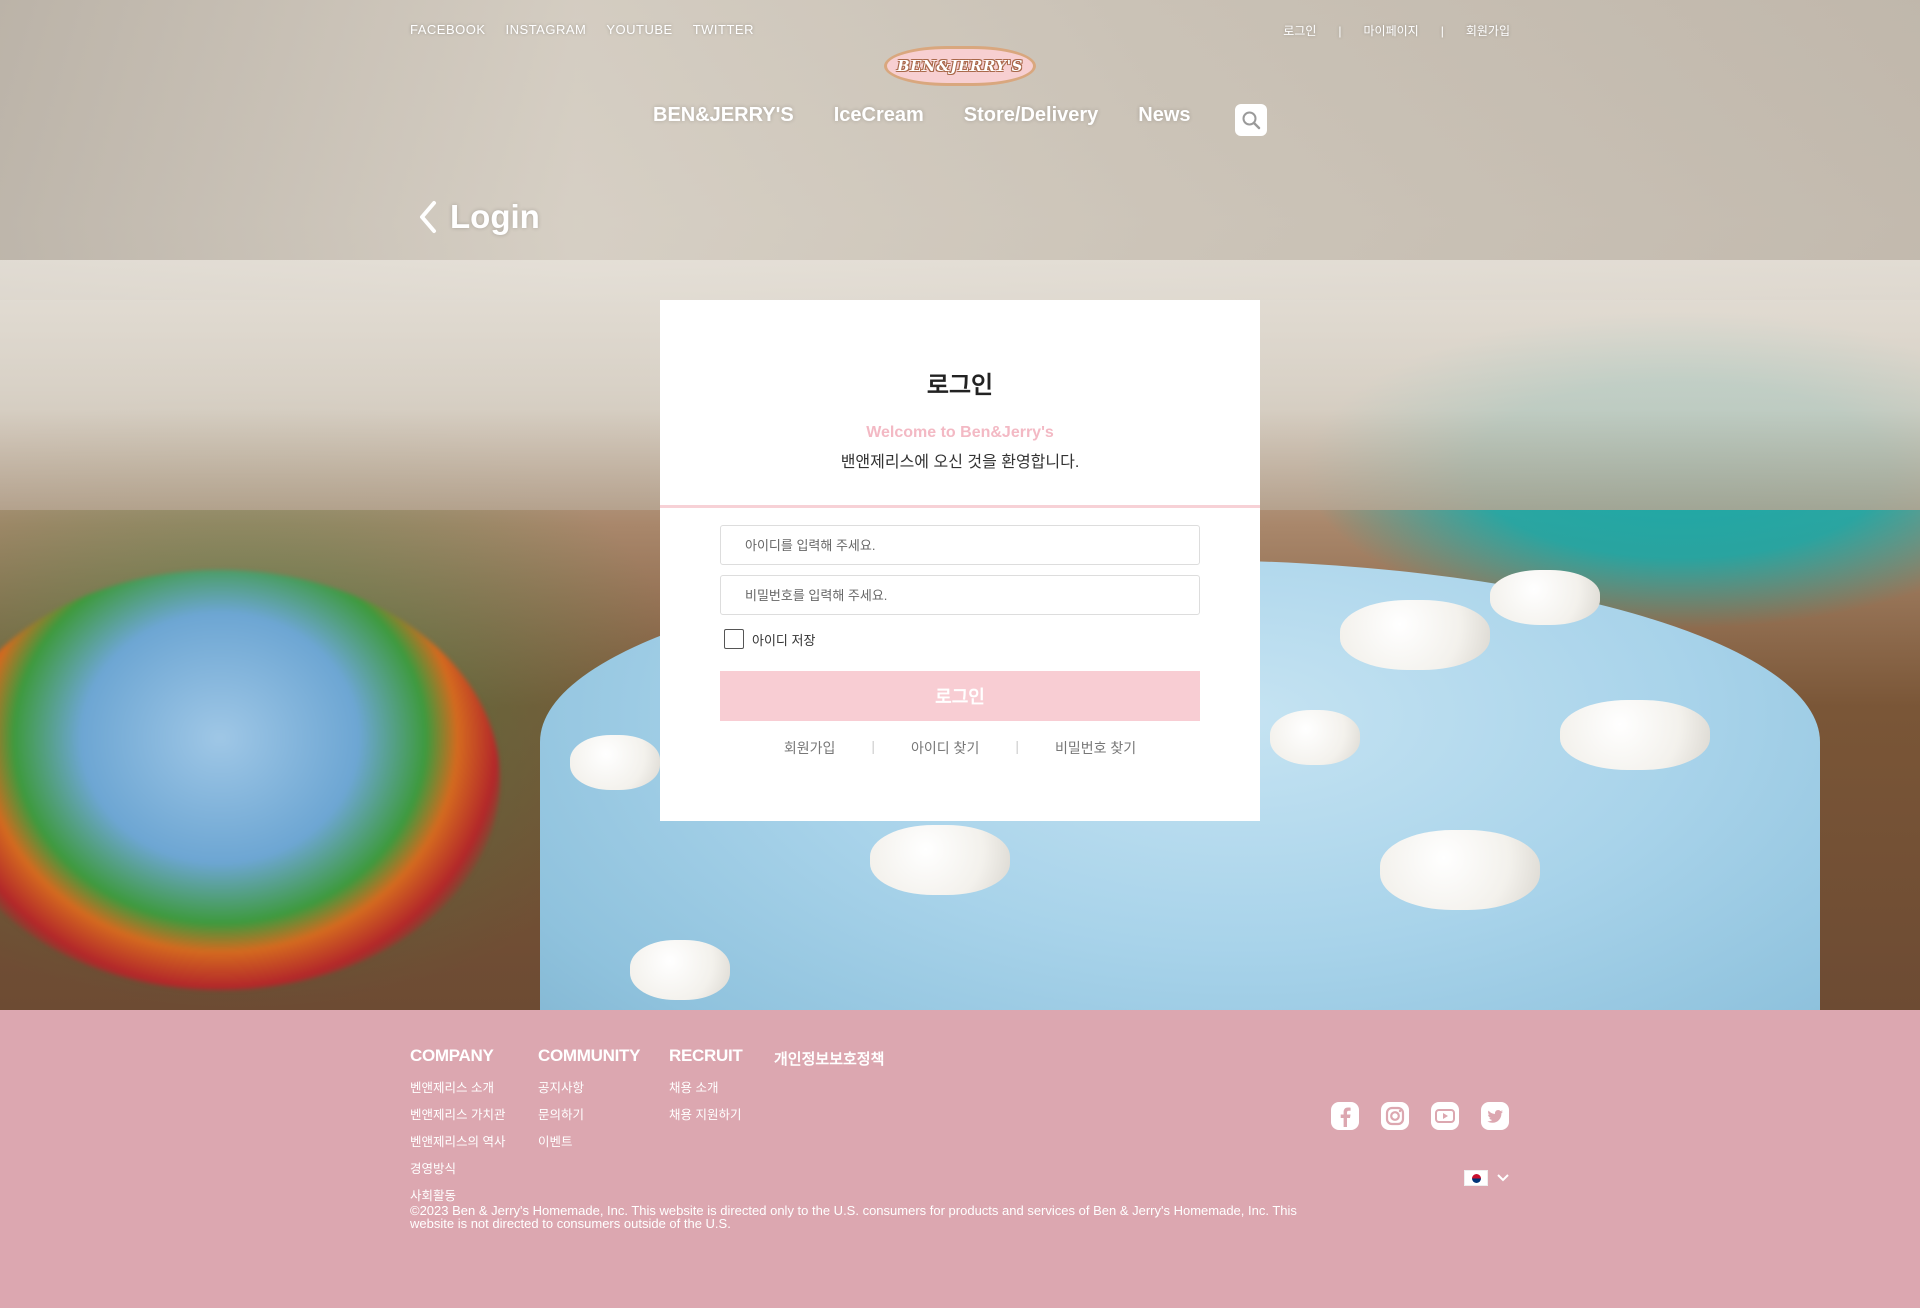  What do you see at coordinates (960, 696) in the screenshot?
I see `login-submit-button: 로그인` at bounding box center [960, 696].